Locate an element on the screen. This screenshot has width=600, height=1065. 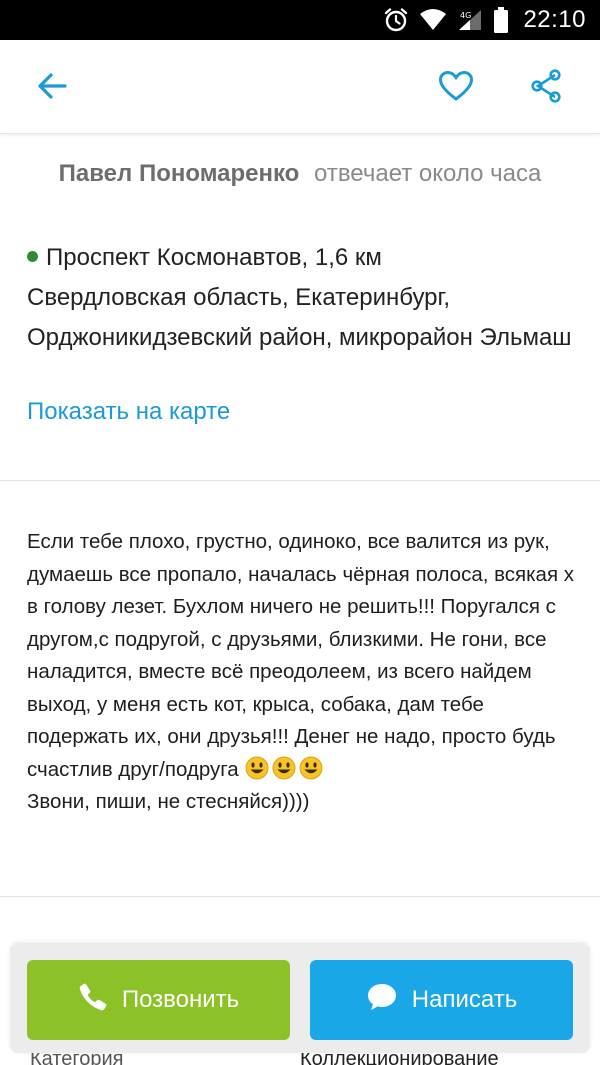
call-button: Позвонить is located at coordinates (158, 1000).